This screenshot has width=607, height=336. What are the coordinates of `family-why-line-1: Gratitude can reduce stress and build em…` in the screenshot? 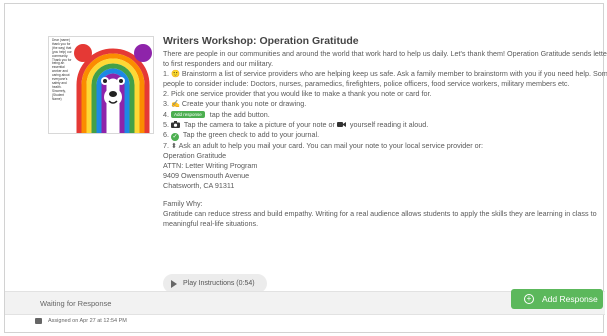 It's located at (380, 214).